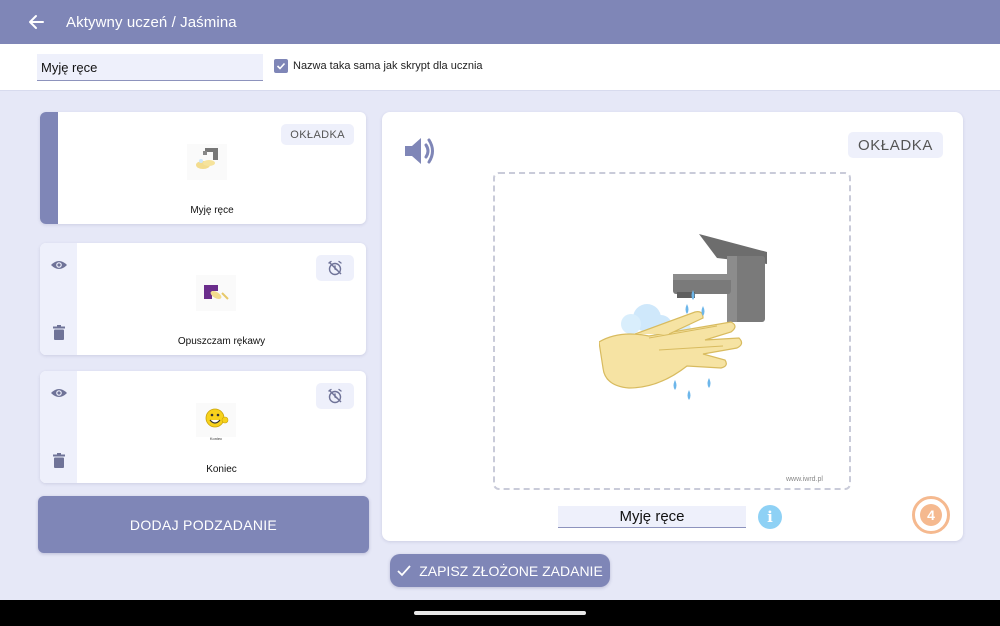 The width and height of the screenshot is (1000, 626). Describe the element at coordinates (49, 168) in the screenshot. I see `selected-indicator` at that location.